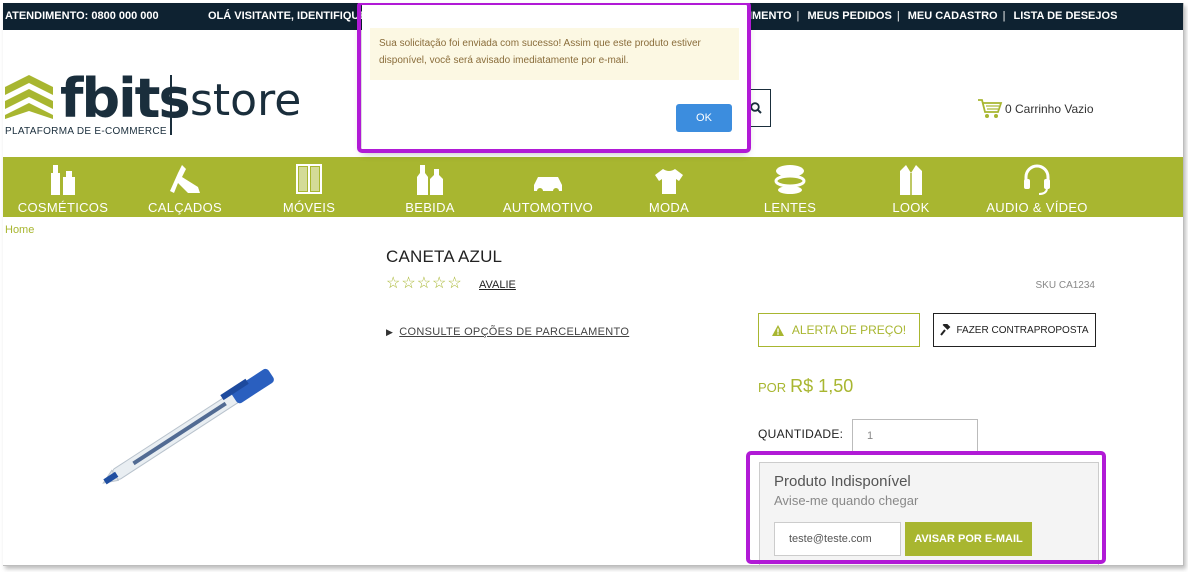 Image resolution: width=1188 pixels, height=572 pixels. What do you see at coordinates (309, 207) in the screenshot?
I see `nav-label: MÓVEIS` at bounding box center [309, 207].